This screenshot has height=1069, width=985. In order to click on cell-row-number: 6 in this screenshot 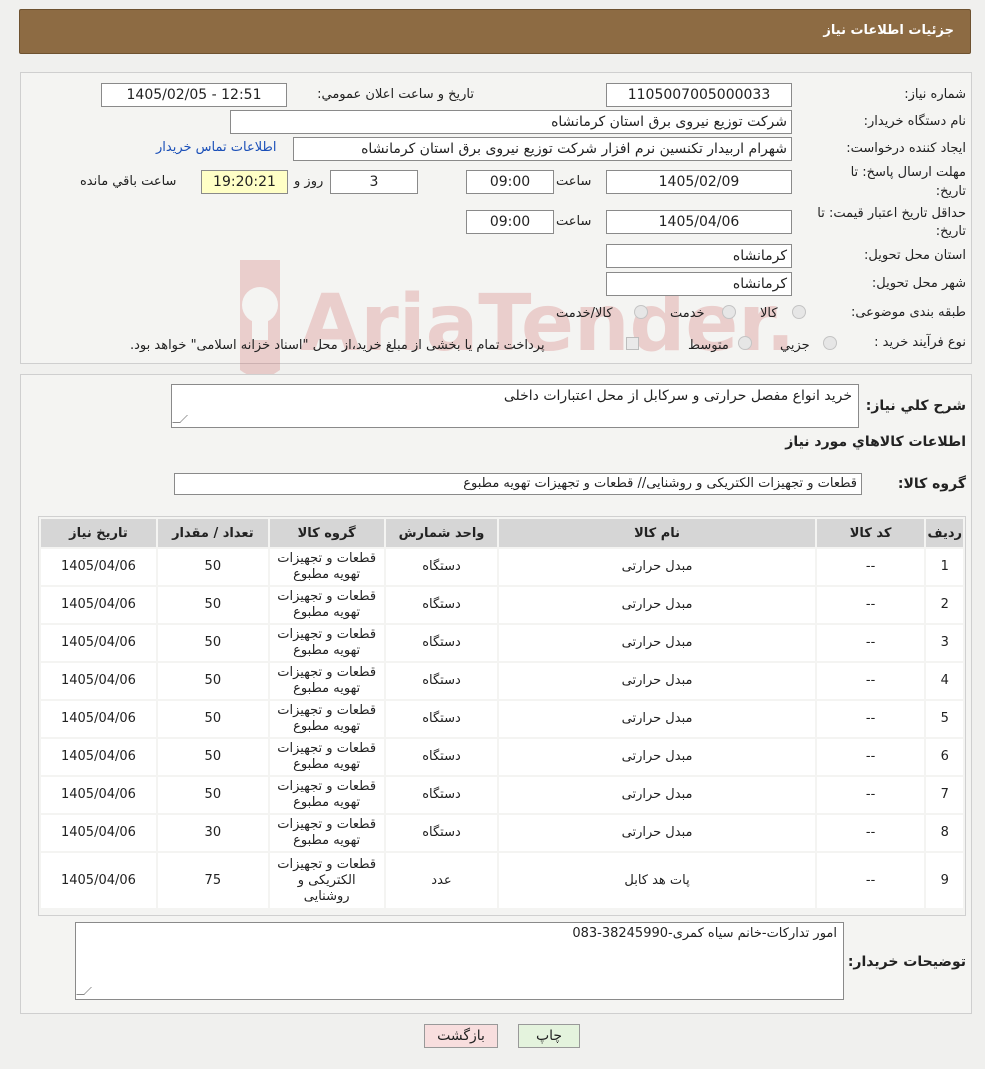, I will do `click(944, 757)`.